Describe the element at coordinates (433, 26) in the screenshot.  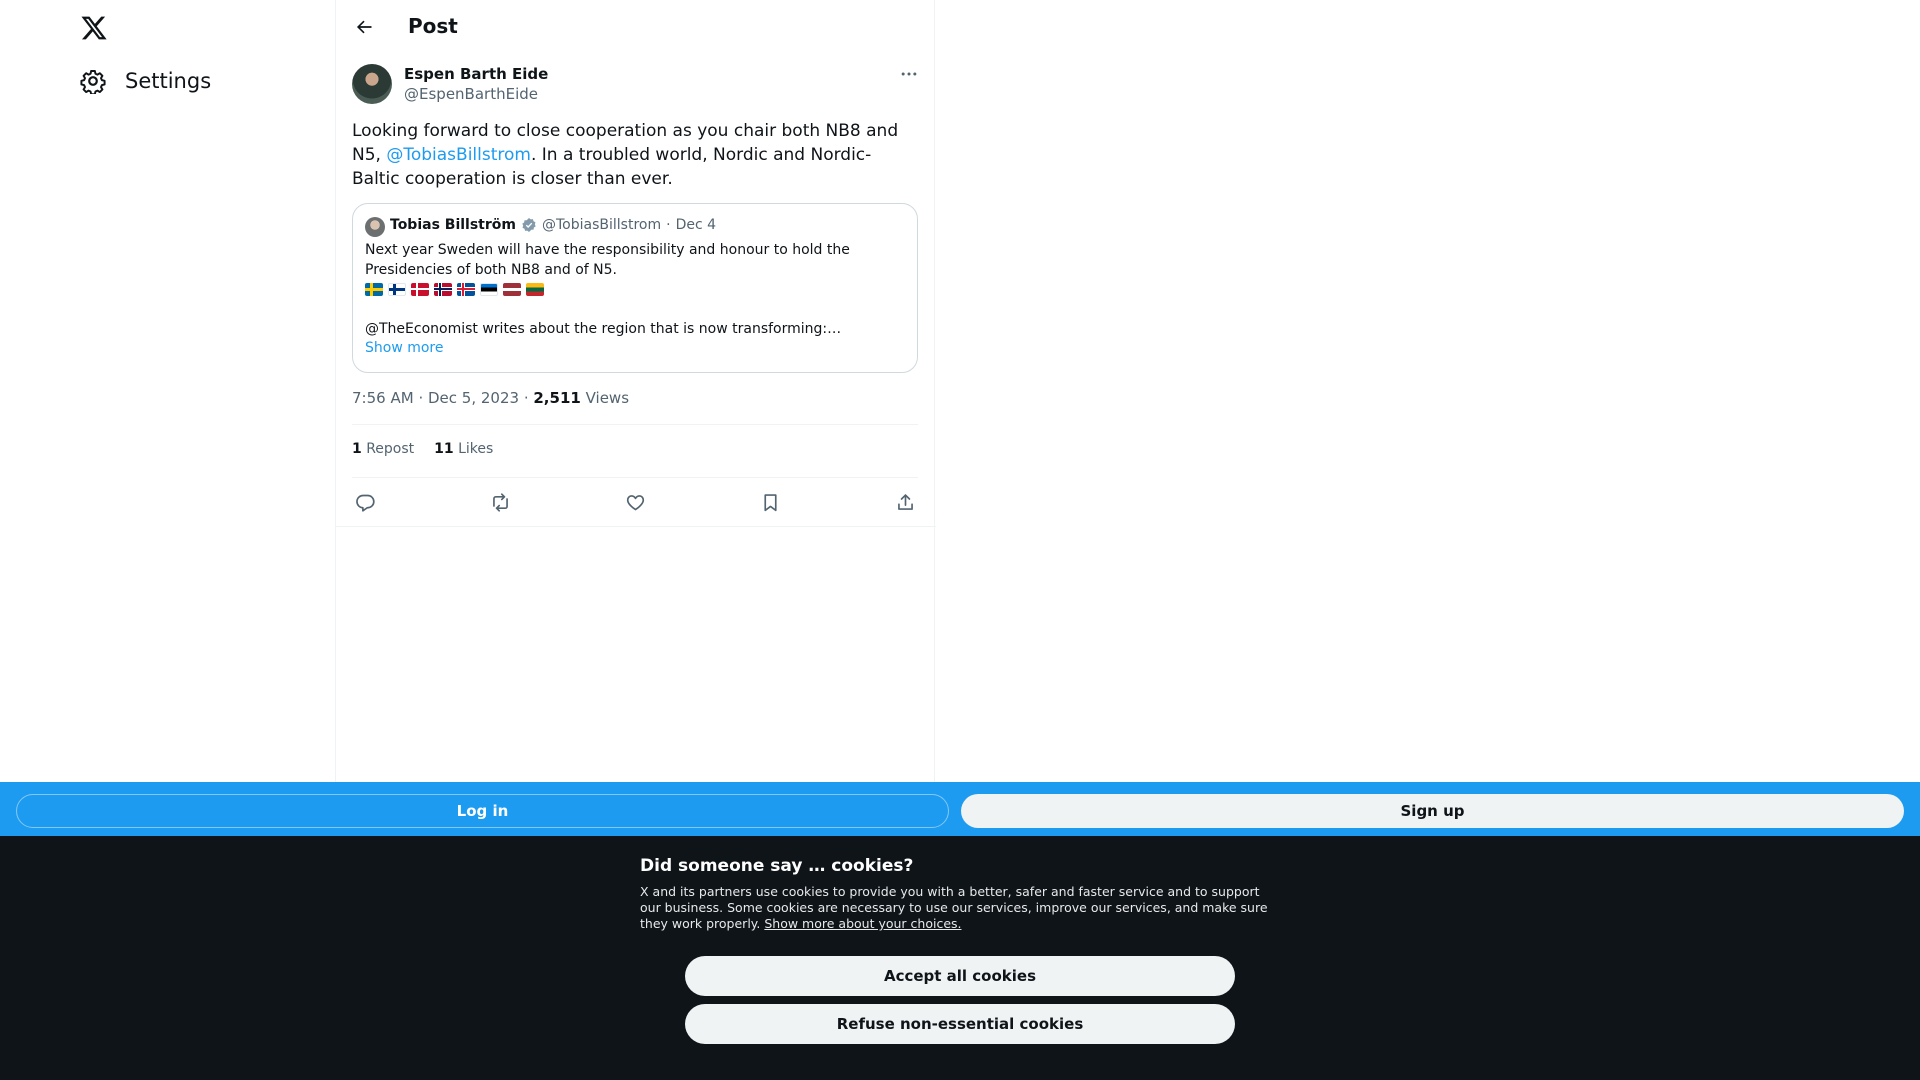
I see `page-title: Post` at that location.